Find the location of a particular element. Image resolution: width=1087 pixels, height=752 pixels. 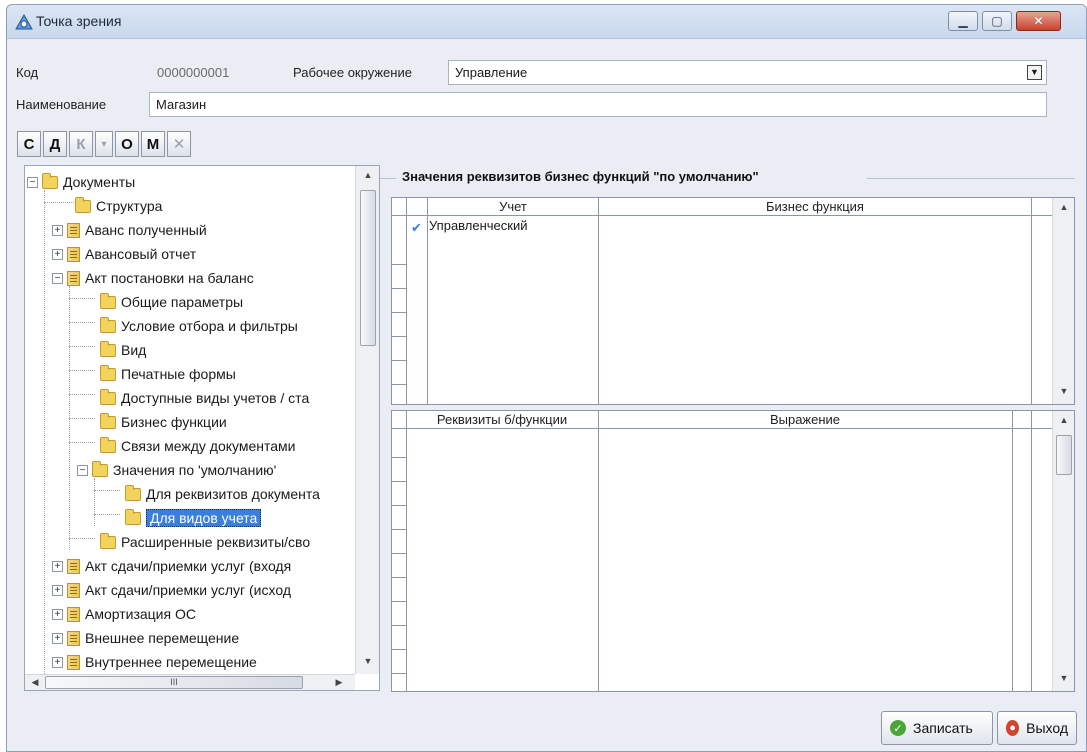

tree-item: + Авансовый отчет is located at coordinates (124, 254).